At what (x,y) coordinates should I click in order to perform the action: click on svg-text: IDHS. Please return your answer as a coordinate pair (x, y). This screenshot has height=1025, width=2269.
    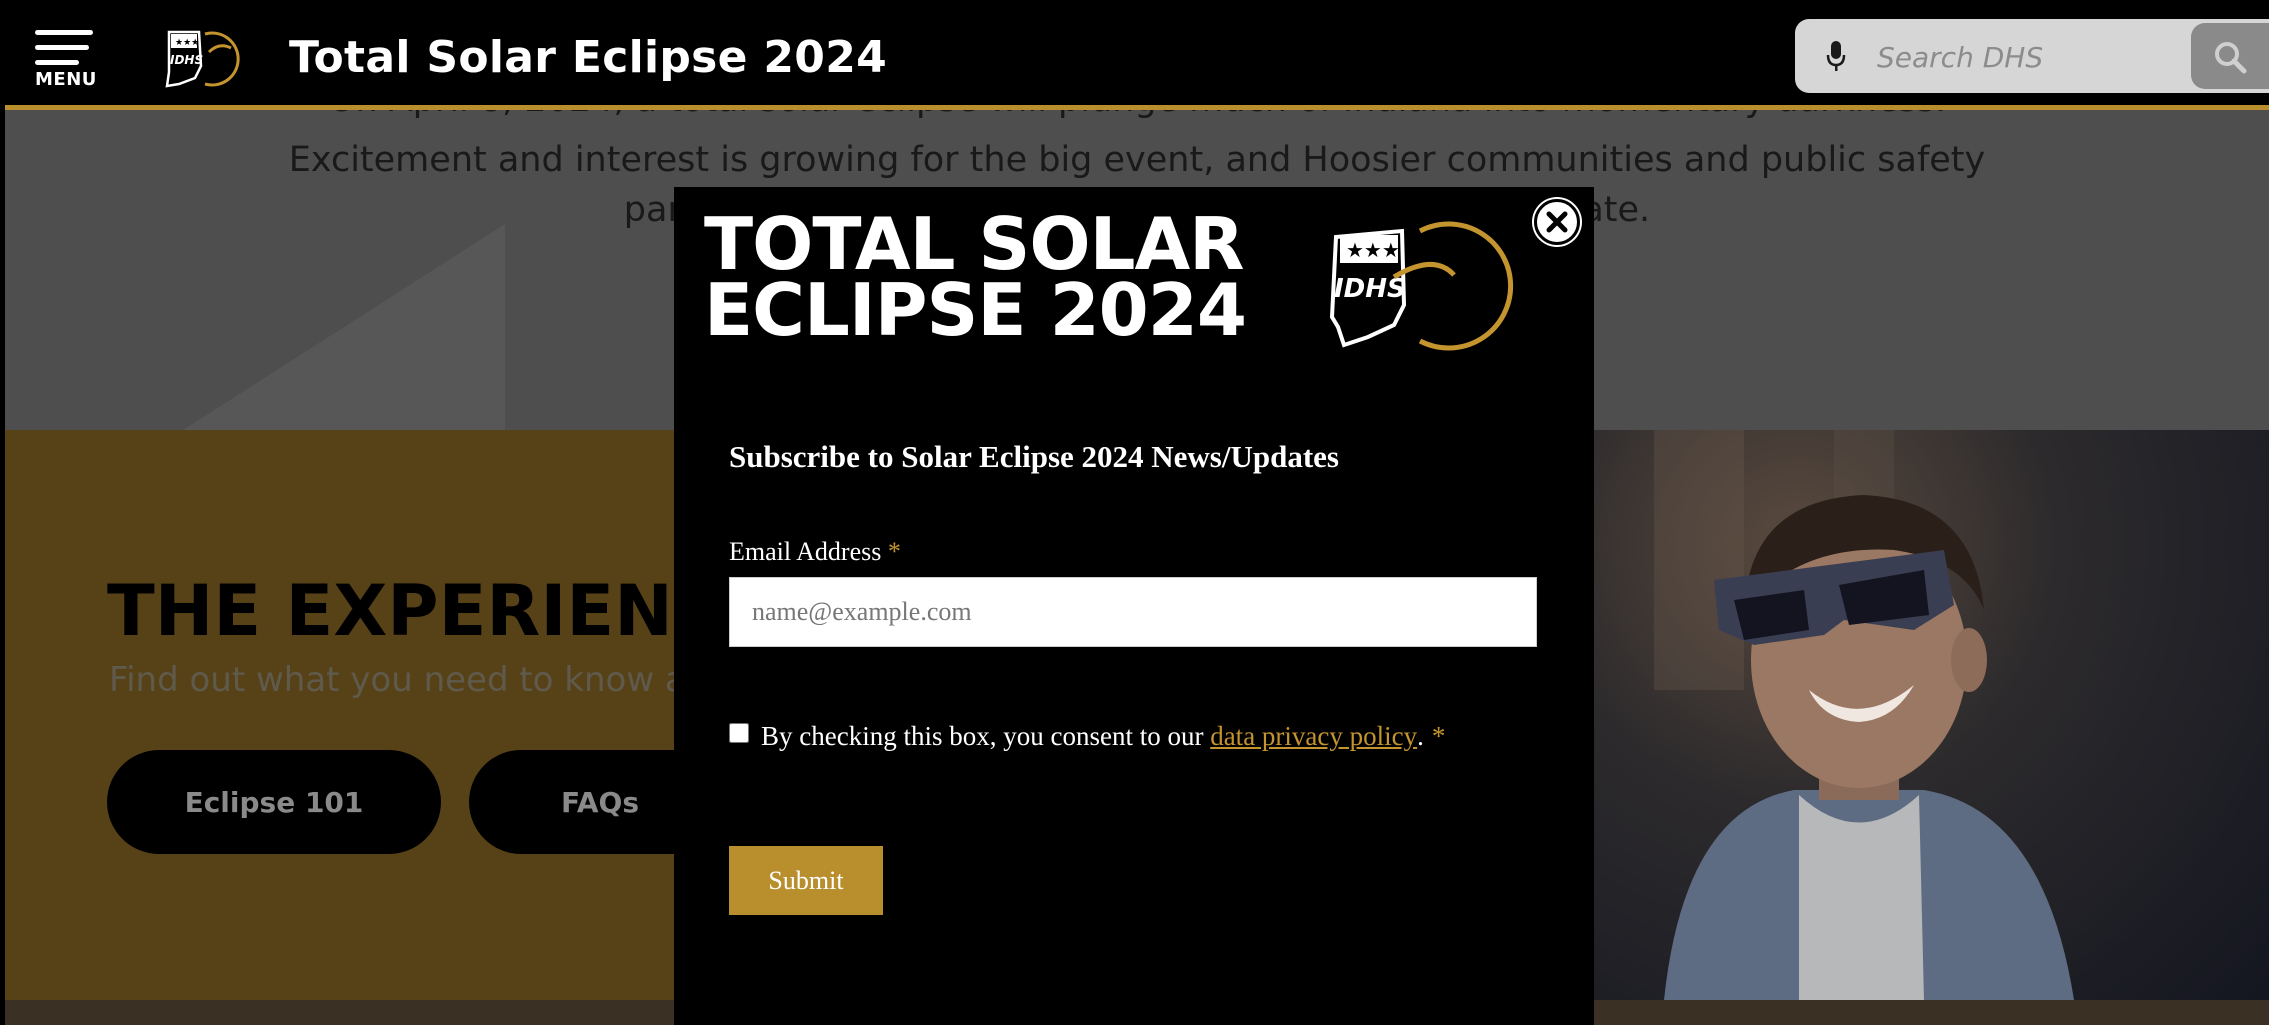
    Looking at the image, I should click on (186, 60).